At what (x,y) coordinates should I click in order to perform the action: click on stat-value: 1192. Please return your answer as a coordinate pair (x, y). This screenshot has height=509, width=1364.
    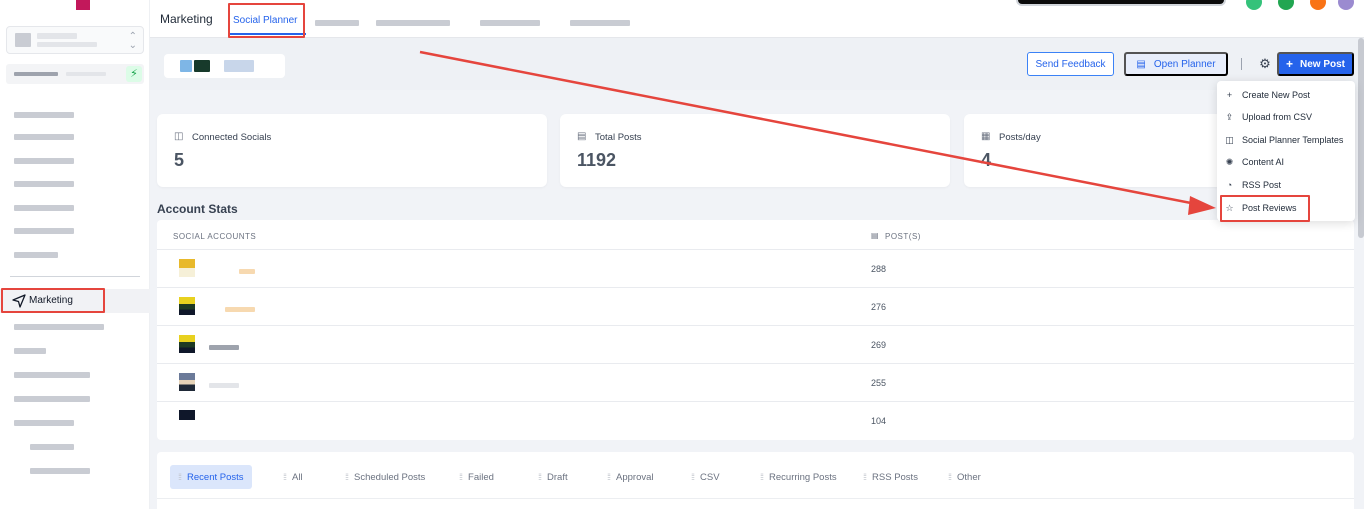
    Looking at the image, I should click on (597, 160).